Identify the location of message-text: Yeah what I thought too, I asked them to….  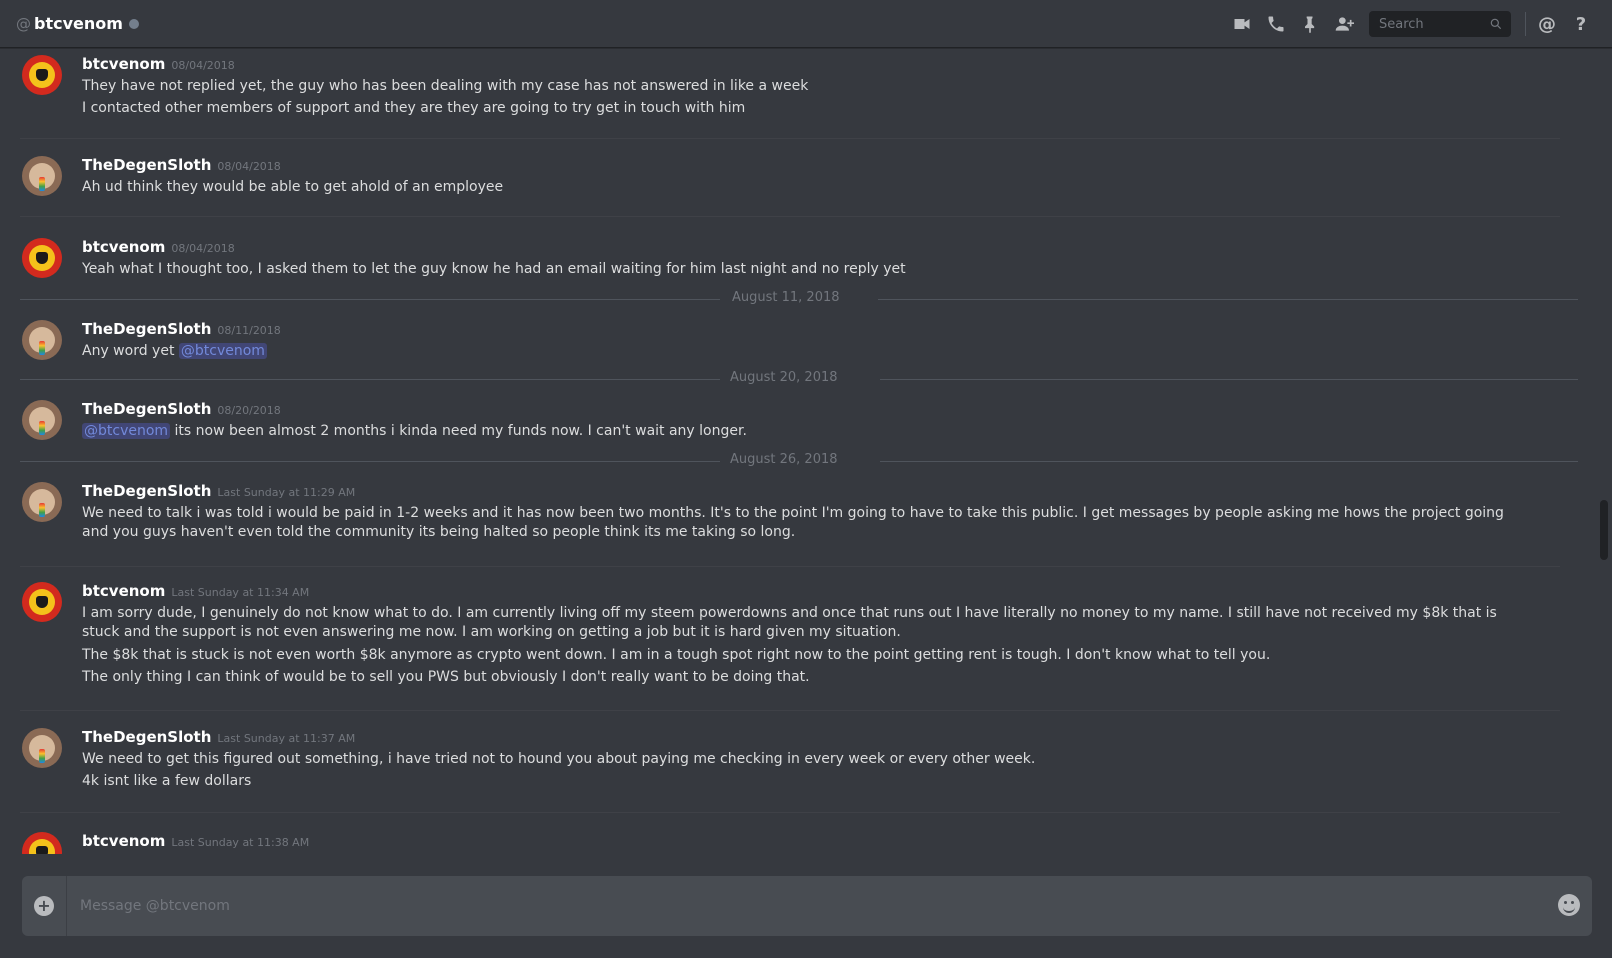
(494, 269).